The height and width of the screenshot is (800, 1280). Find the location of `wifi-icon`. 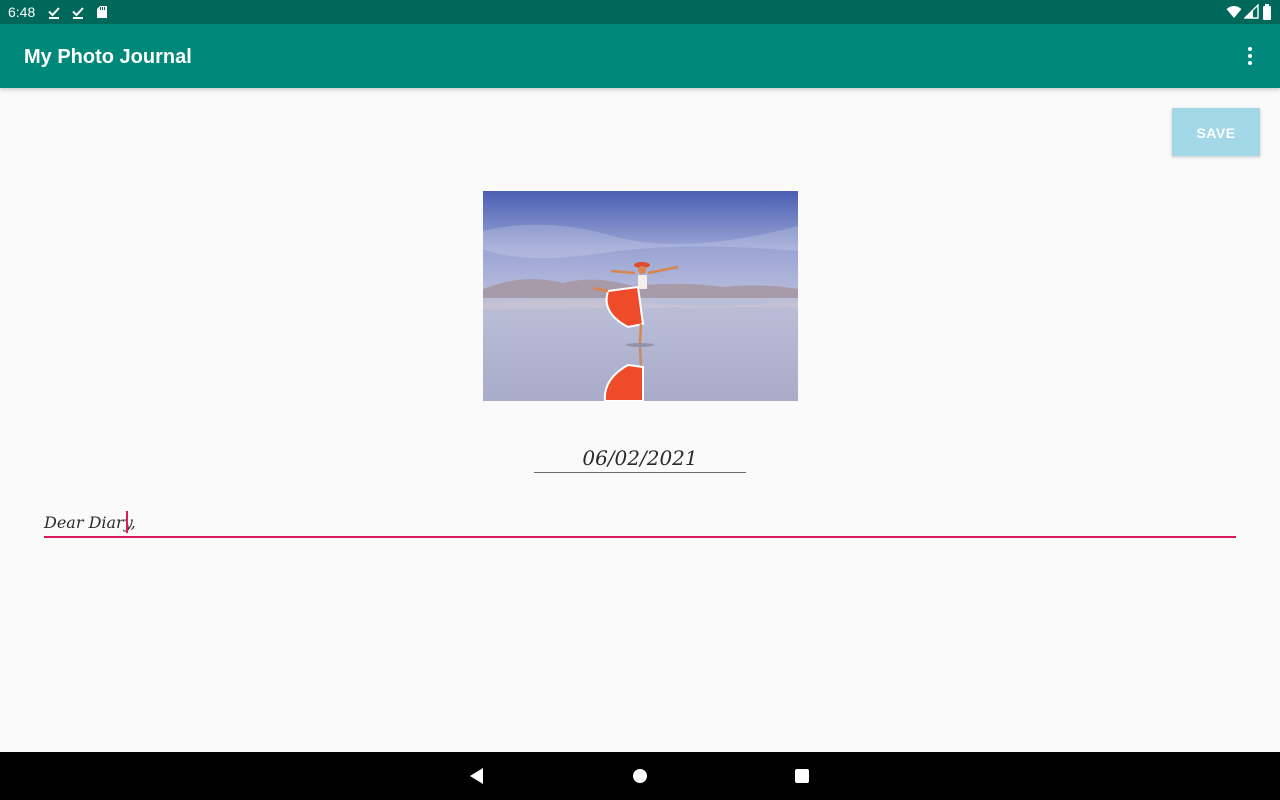

wifi-icon is located at coordinates (1234, 12).